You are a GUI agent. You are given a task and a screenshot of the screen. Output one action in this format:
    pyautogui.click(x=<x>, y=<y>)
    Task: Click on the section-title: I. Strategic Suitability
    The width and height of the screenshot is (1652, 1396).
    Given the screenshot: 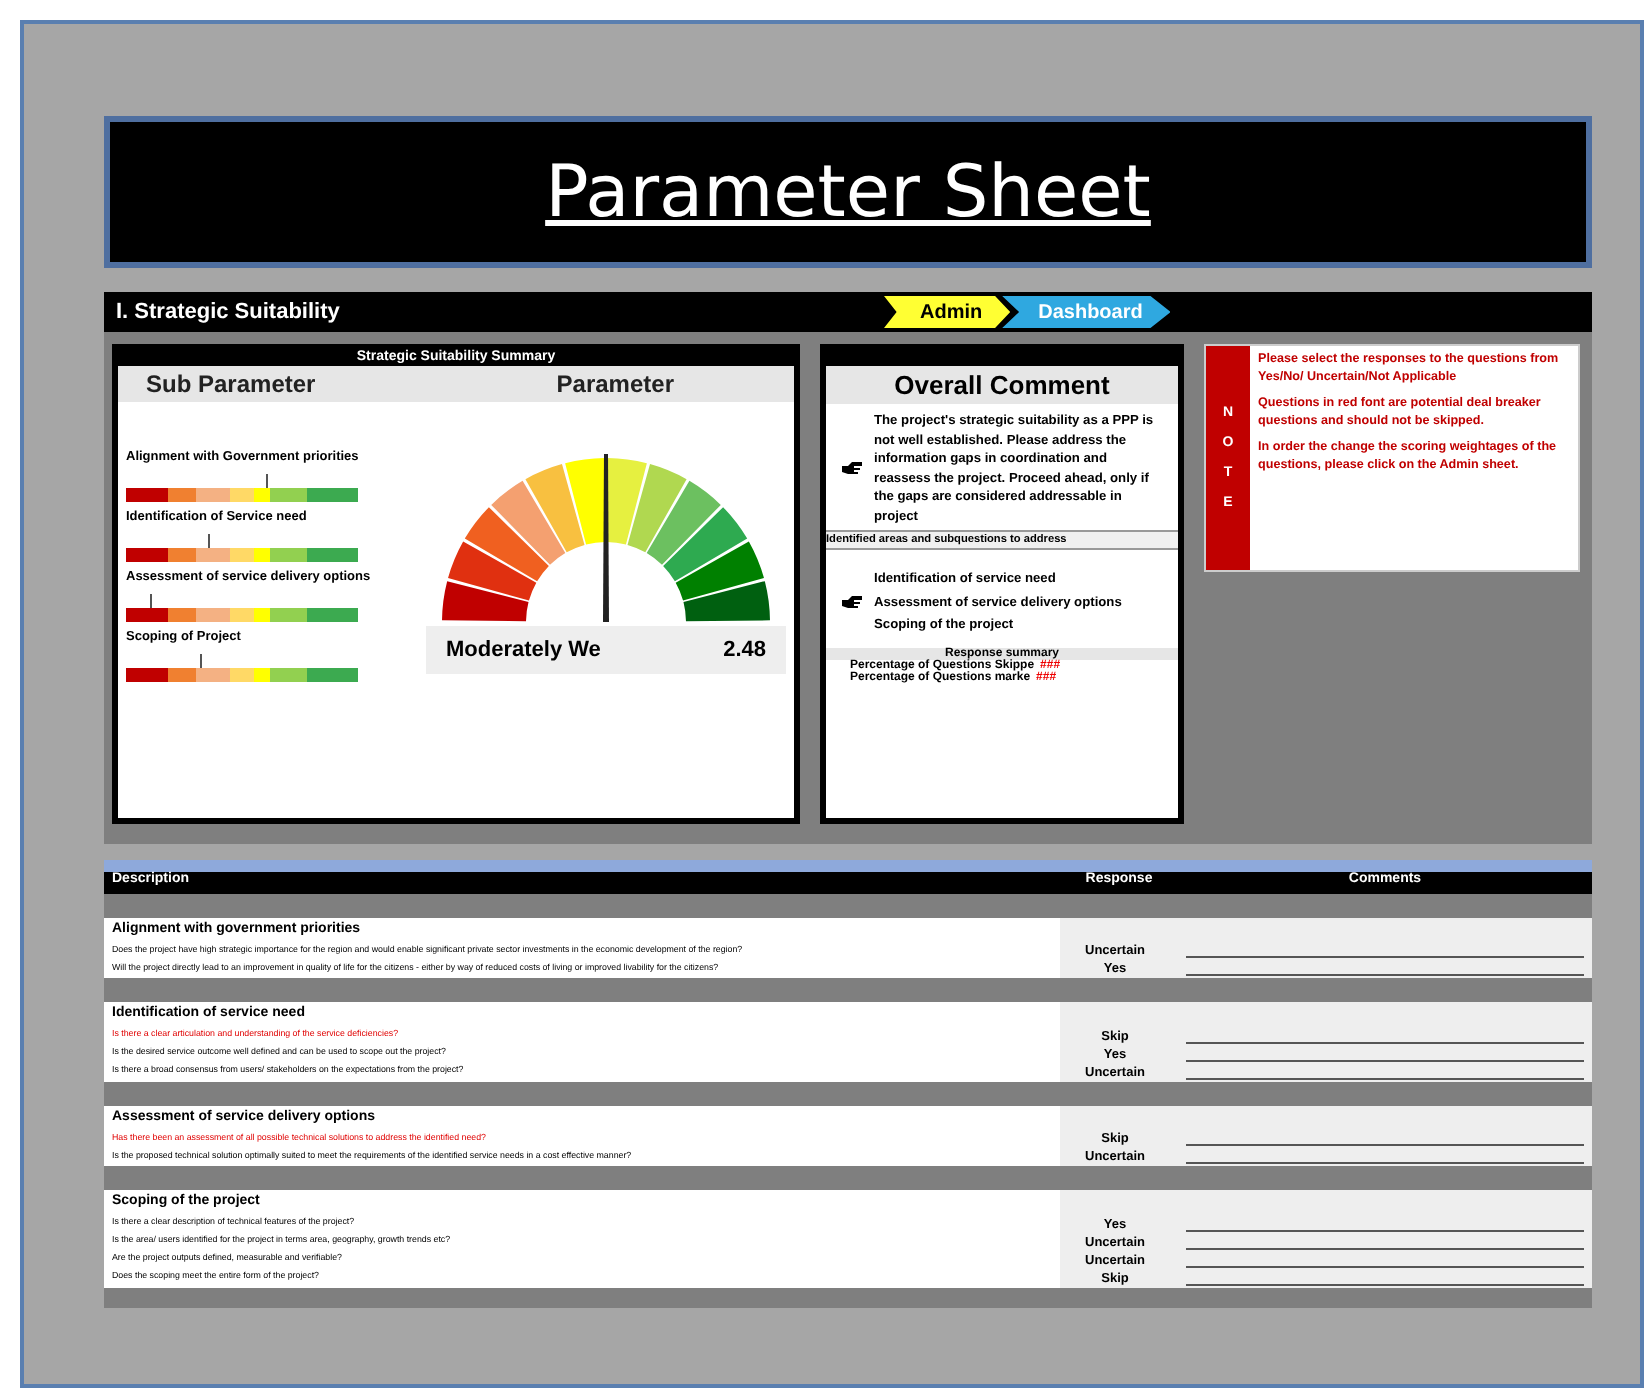 What is the action you would take?
    pyautogui.click(x=229, y=312)
    